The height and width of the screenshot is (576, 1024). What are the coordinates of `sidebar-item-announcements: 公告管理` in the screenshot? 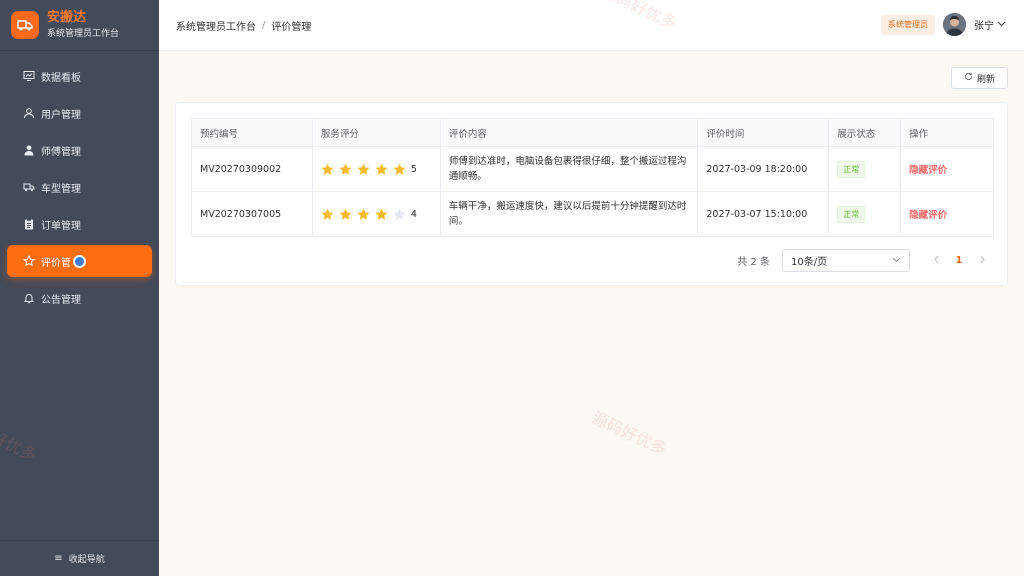 It's located at (79, 298).